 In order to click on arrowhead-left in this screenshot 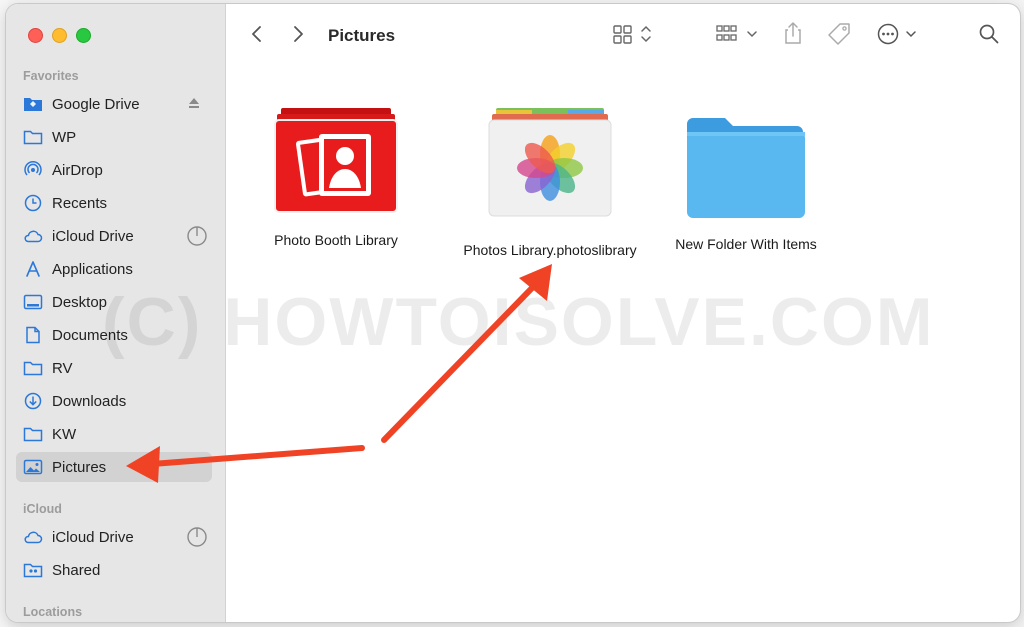, I will do `click(143, 464)`.